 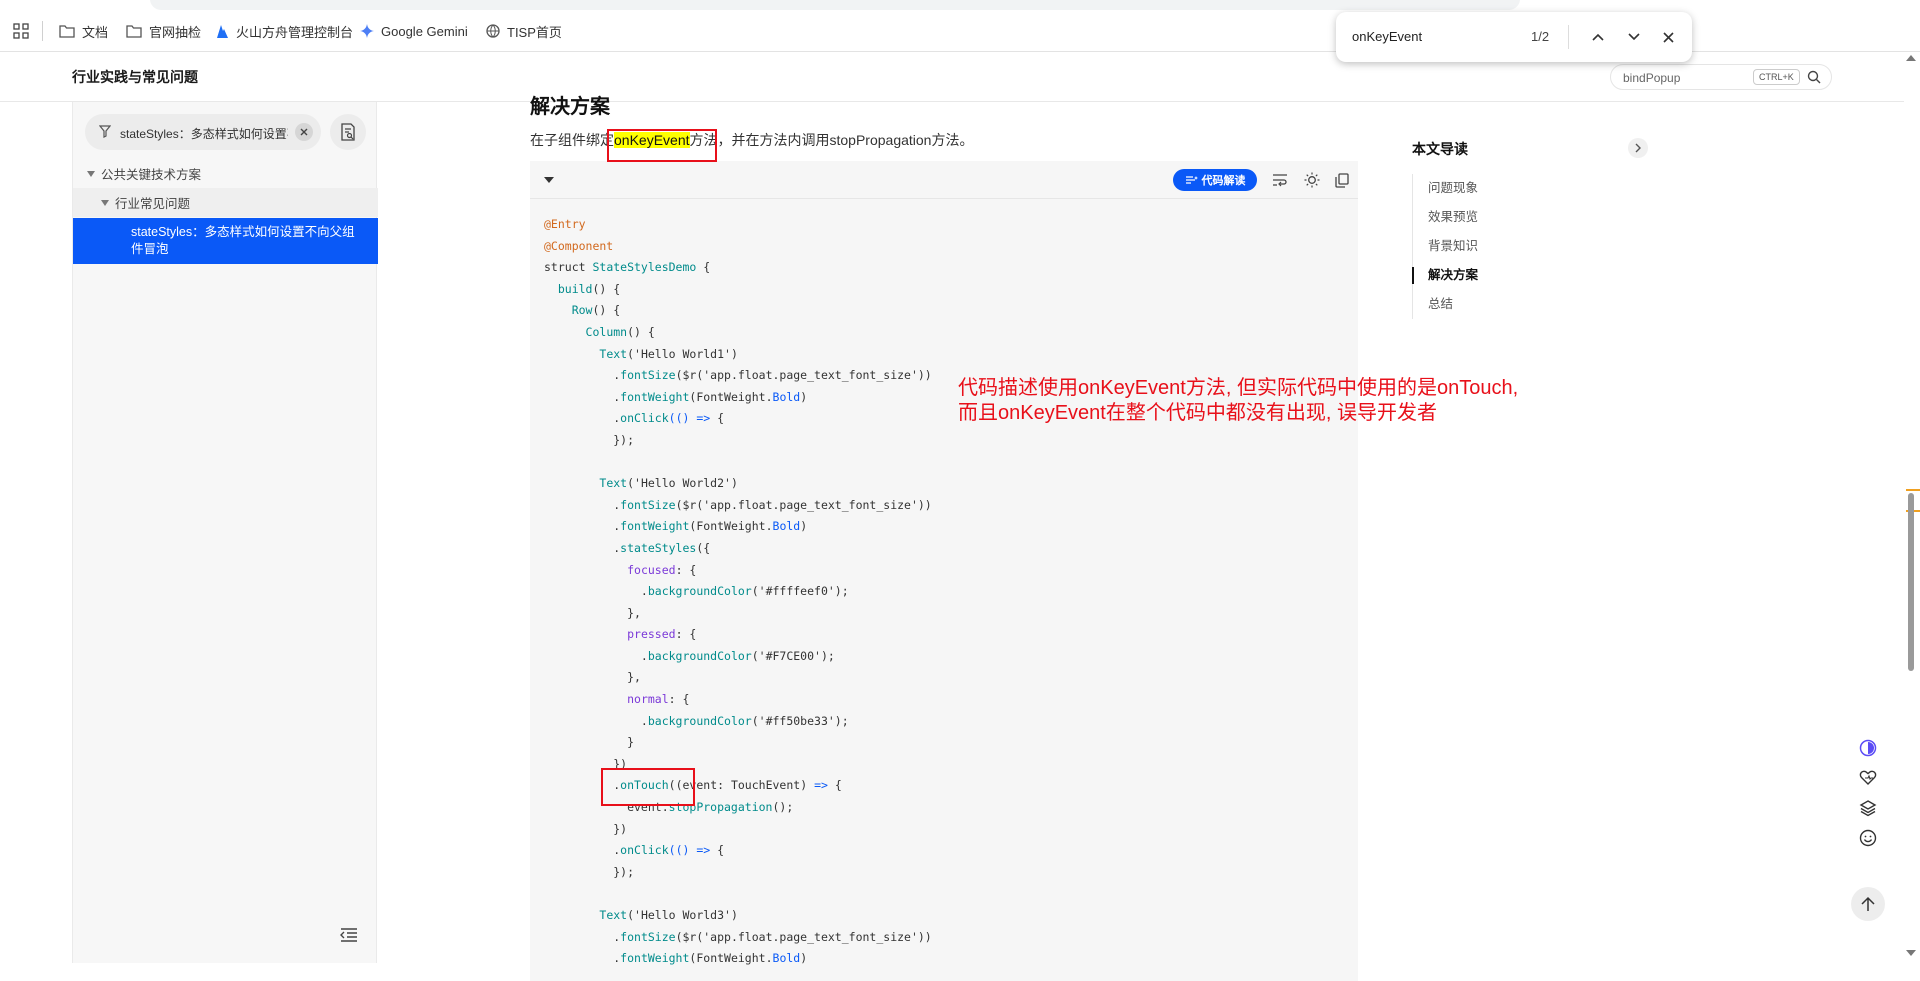 What do you see at coordinates (606, 331) in the screenshot?
I see `code-token: Column` at bounding box center [606, 331].